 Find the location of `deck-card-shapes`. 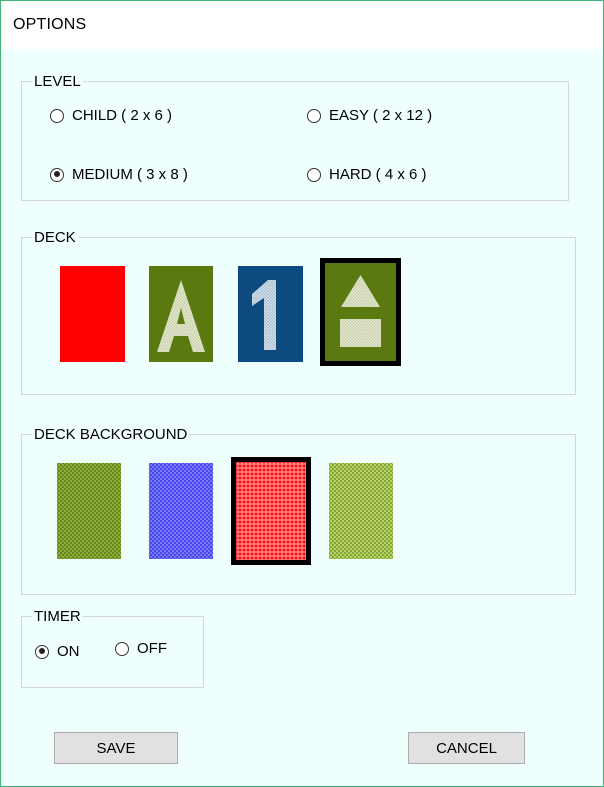

deck-card-shapes is located at coordinates (360, 312).